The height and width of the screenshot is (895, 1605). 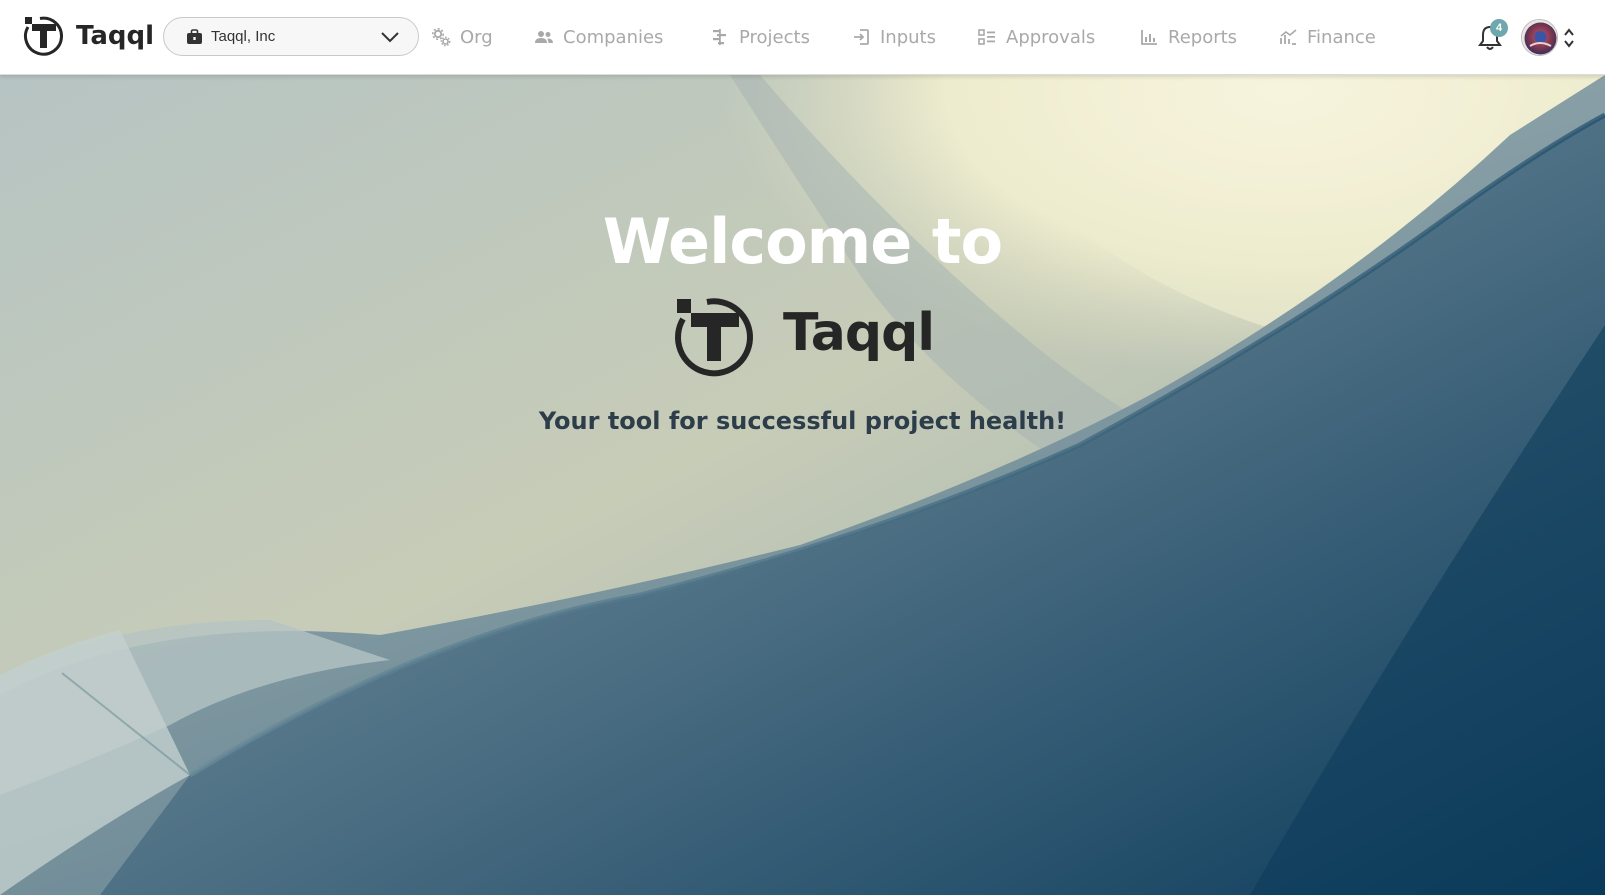 I want to click on notification-count-badge: 4, so click(x=1499, y=28).